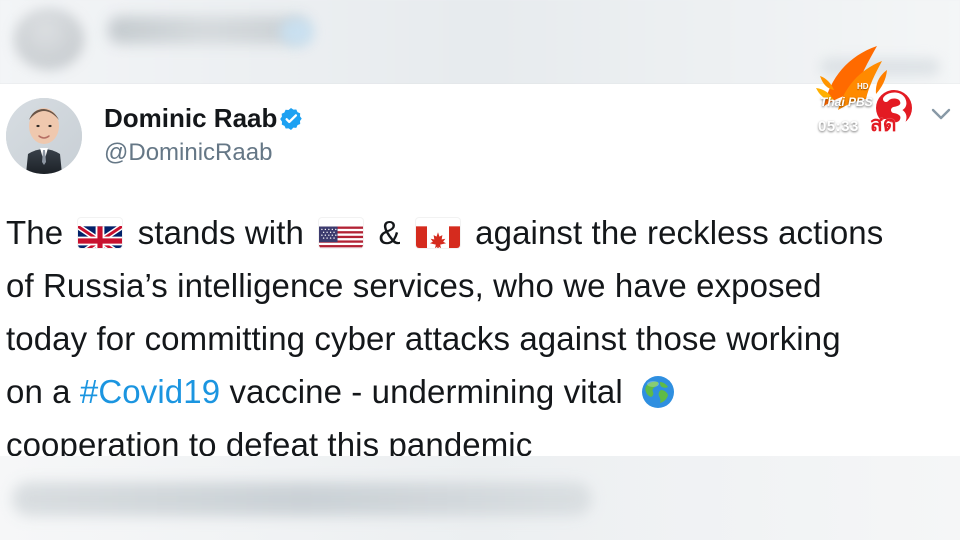 This screenshot has height=540, width=960. Describe the element at coordinates (389, 232) in the screenshot. I see `tweet-text-segment: &` at that location.